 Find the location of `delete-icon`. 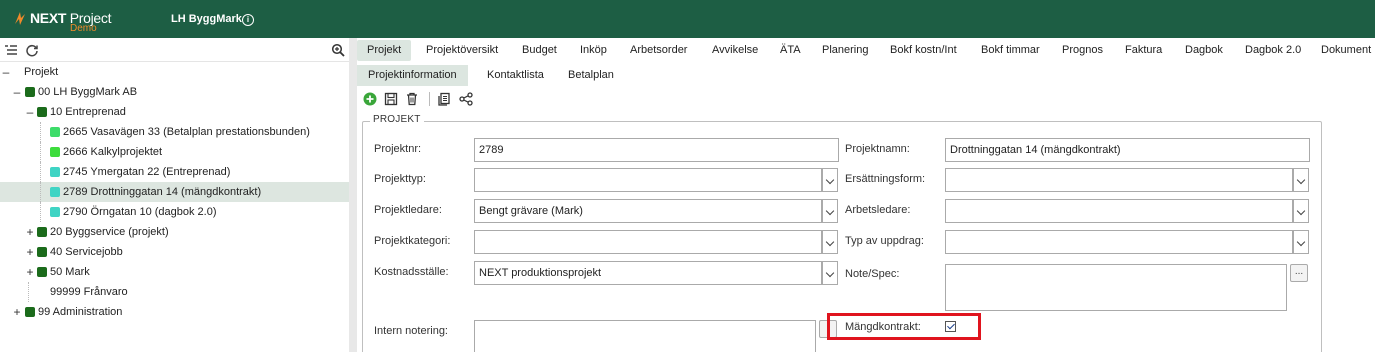

delete-icon is located at coordinates (412, 99).